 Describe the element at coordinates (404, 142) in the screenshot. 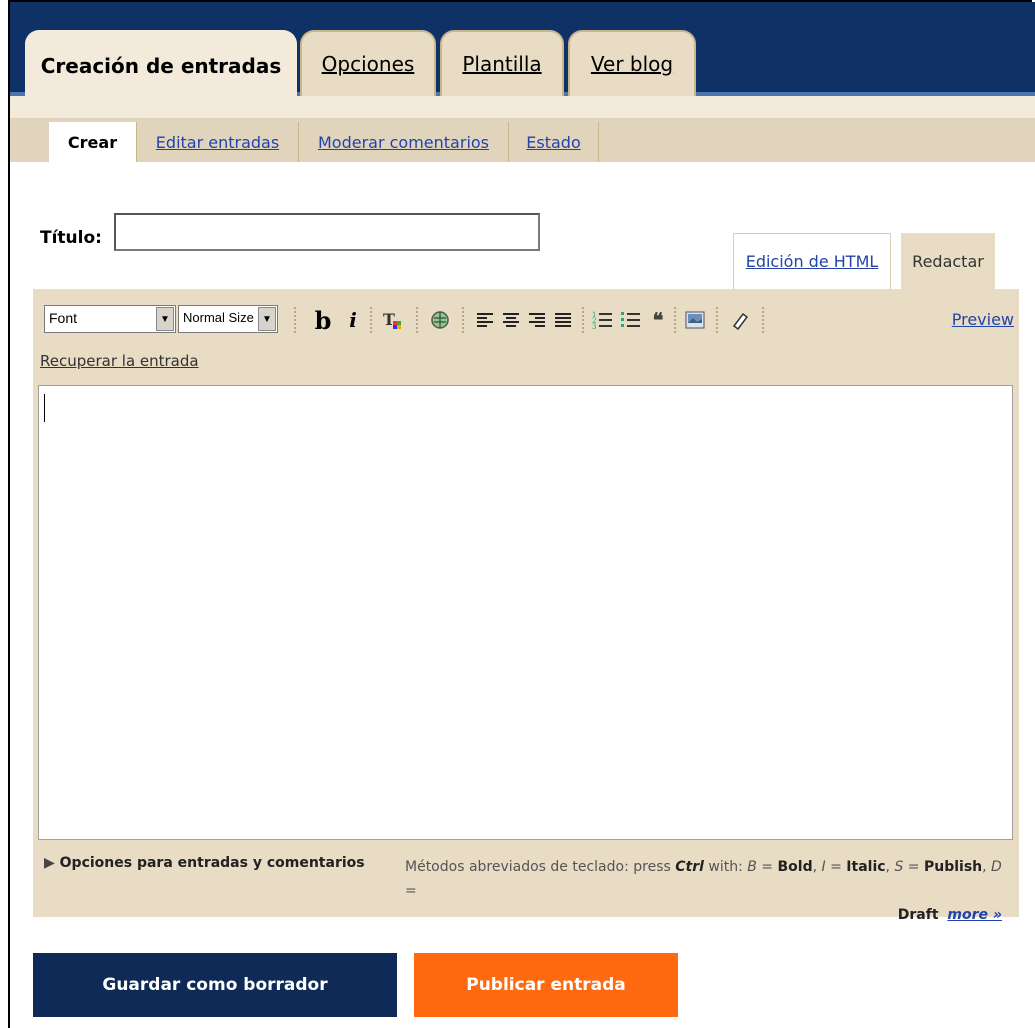

I see `subnav-moderar-comentarios: Moderar comentarios` at that location.